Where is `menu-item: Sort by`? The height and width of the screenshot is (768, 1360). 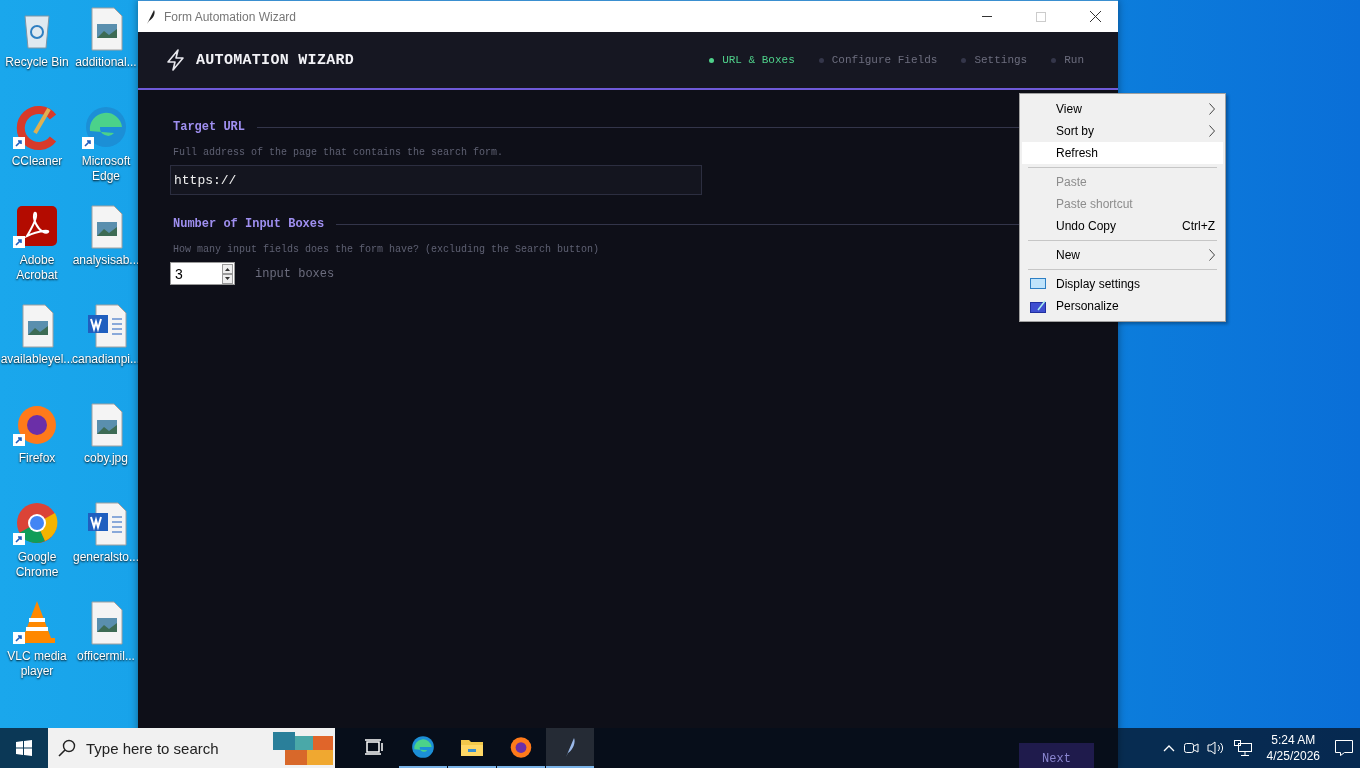 menu-item: Sort by is located at coordinates (1122, 131).